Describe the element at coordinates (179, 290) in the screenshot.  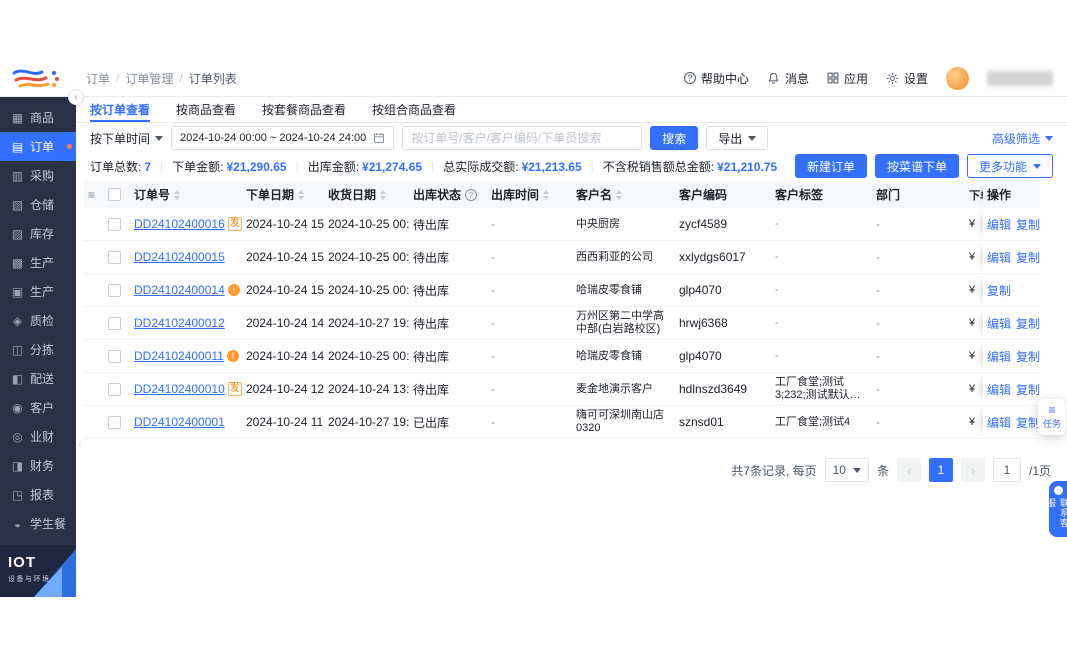
I see `order-number-link: DD24102400014` at that location.